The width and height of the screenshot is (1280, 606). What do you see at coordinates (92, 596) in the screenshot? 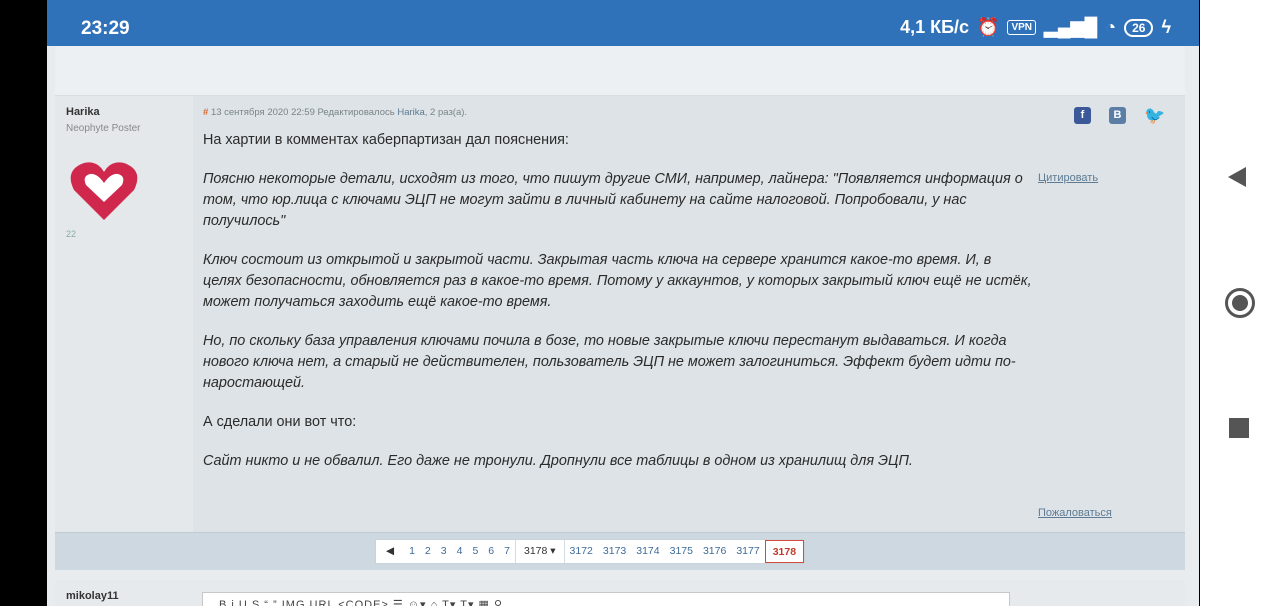
I see `reply-author-name: mikolay11` at bounding box center [92, 596].